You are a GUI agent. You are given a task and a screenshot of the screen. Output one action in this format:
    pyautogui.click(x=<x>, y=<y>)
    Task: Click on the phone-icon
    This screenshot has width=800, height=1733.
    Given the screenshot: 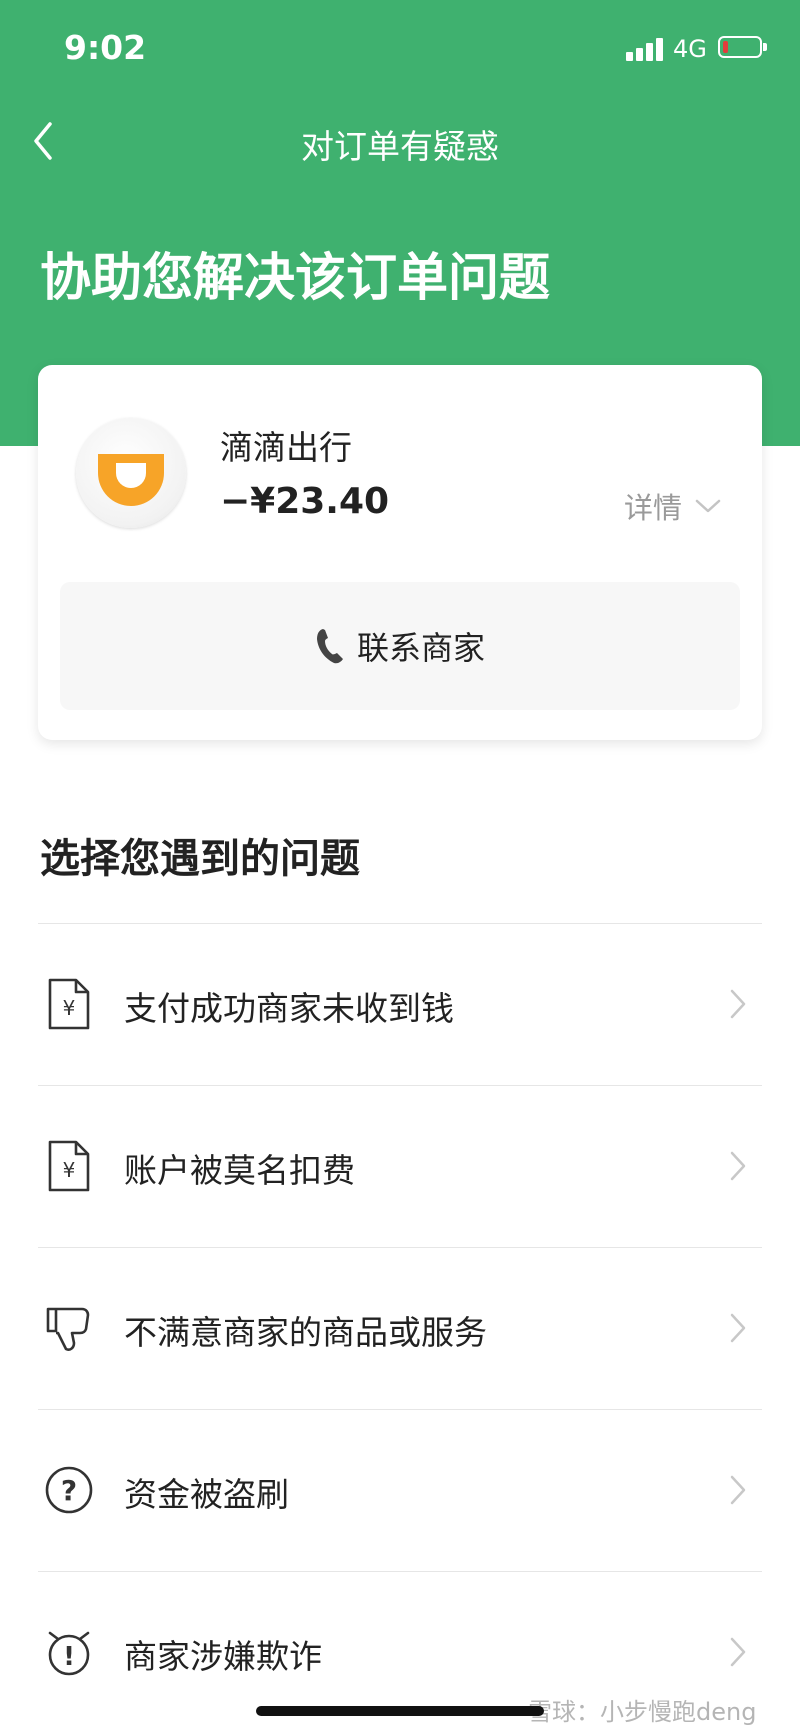 What is the action you would take?
    pyautogui.click(x=329, y=646)
    